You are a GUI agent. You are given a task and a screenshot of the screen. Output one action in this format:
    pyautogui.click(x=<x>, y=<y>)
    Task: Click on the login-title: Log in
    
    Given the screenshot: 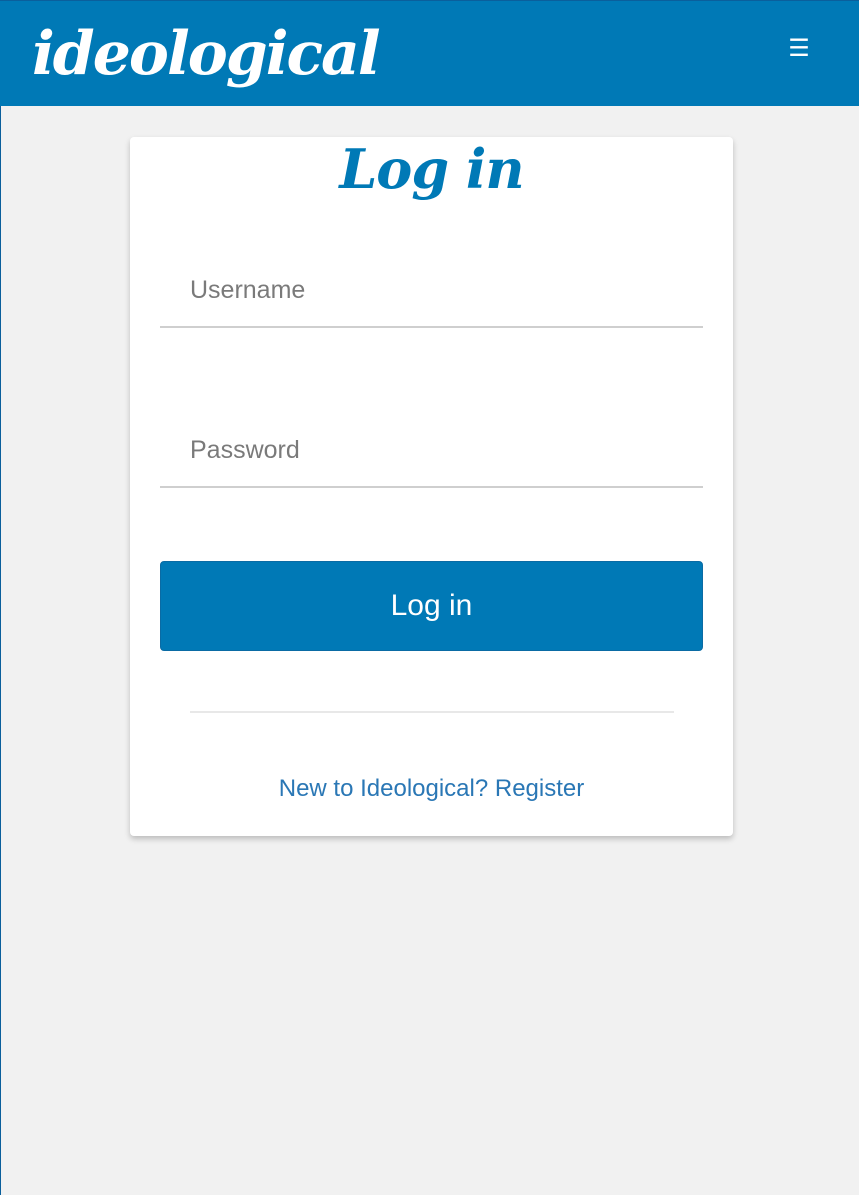 What is the action you would take?
    pyautogui.click(x=431, y=169)
    